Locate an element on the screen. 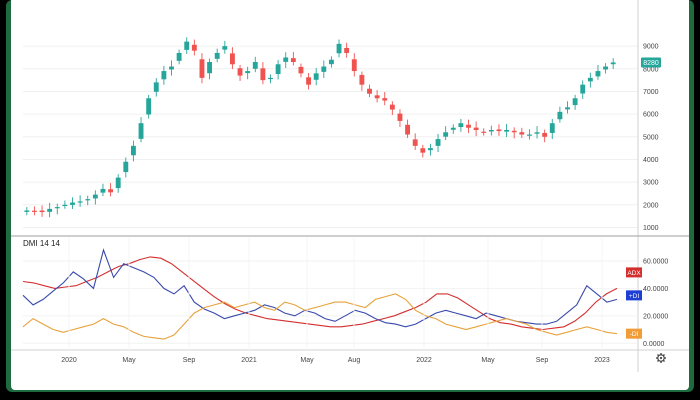 The width and height of the screenshot is (700, 400). price-tick-label: 7000 is located at coordinates (651, 92).